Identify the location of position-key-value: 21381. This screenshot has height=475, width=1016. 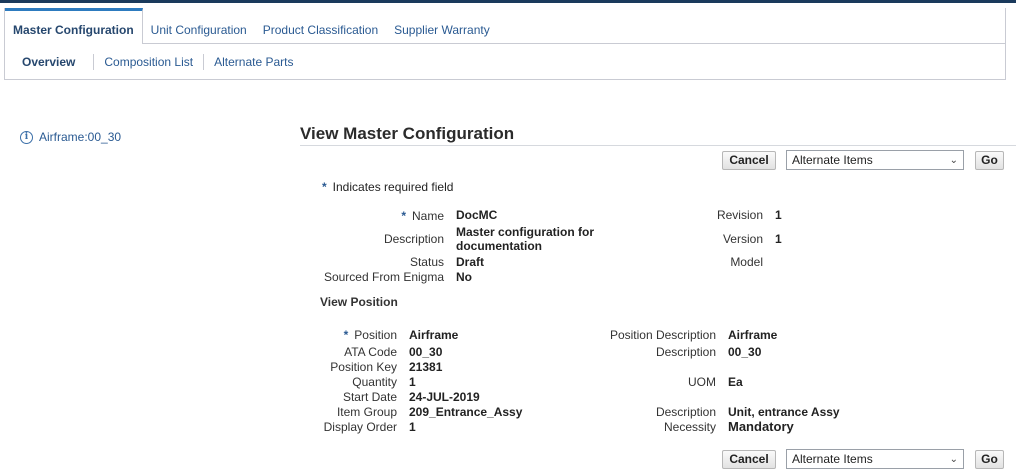
(426, 367).